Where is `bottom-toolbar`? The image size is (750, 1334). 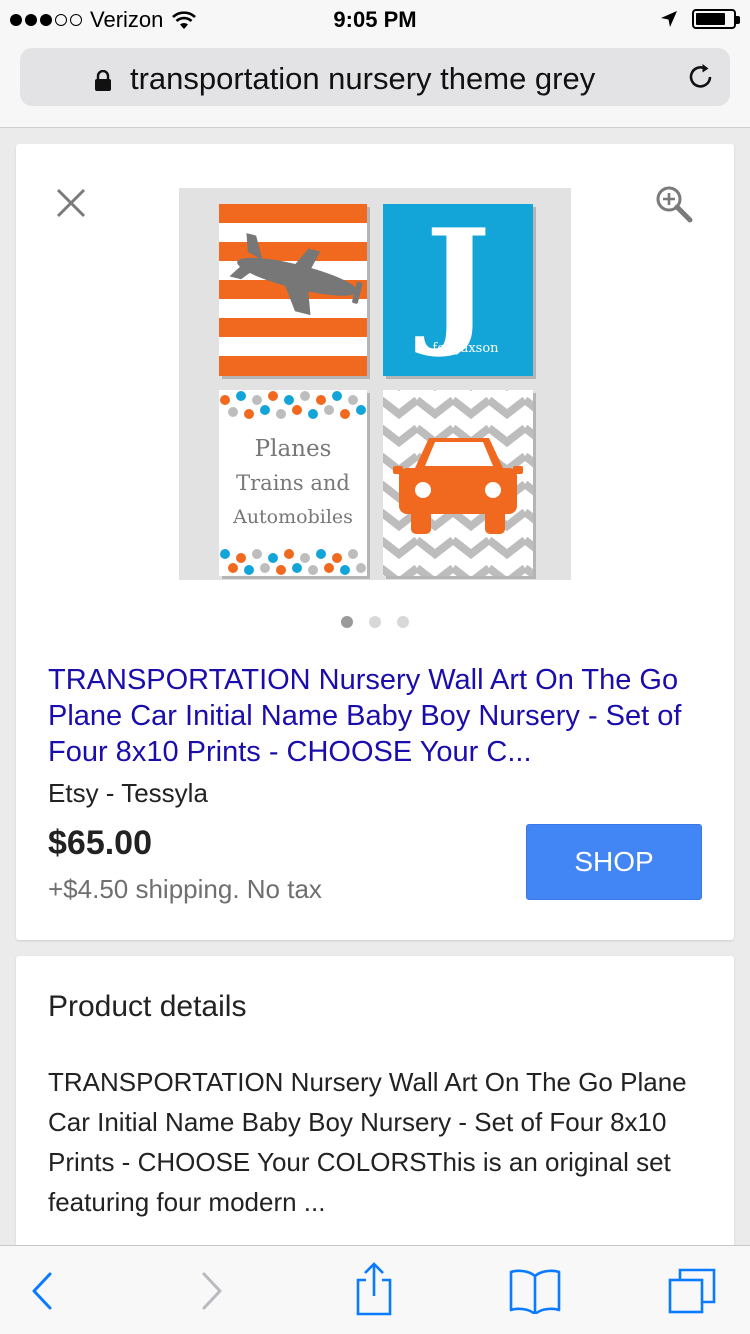 bottom-toolbar is located at coordinates (375, 1289).